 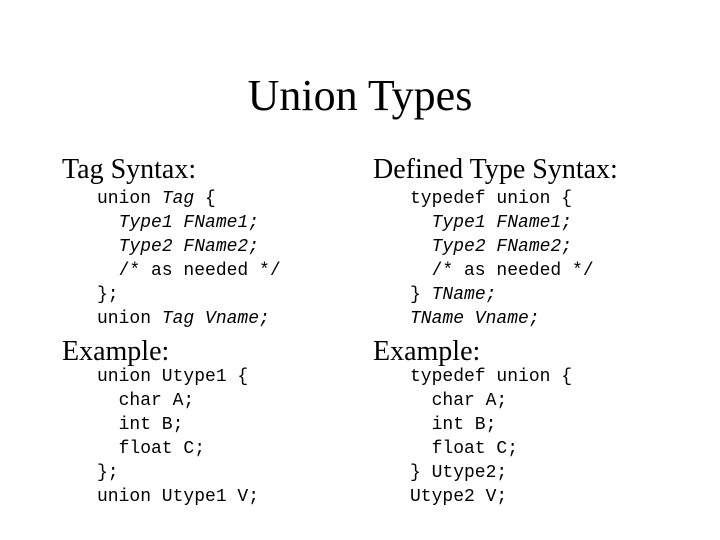 I want to click on code-line: } Utype2;, so click(x=491, y=473).